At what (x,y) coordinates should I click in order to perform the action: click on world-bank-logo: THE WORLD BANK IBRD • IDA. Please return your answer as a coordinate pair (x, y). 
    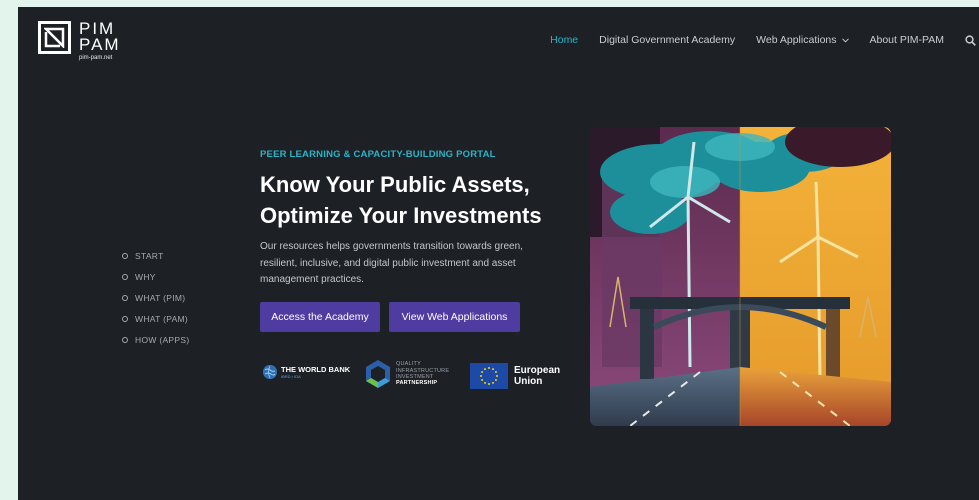
    Looking at the image, I should click on (306, 372).